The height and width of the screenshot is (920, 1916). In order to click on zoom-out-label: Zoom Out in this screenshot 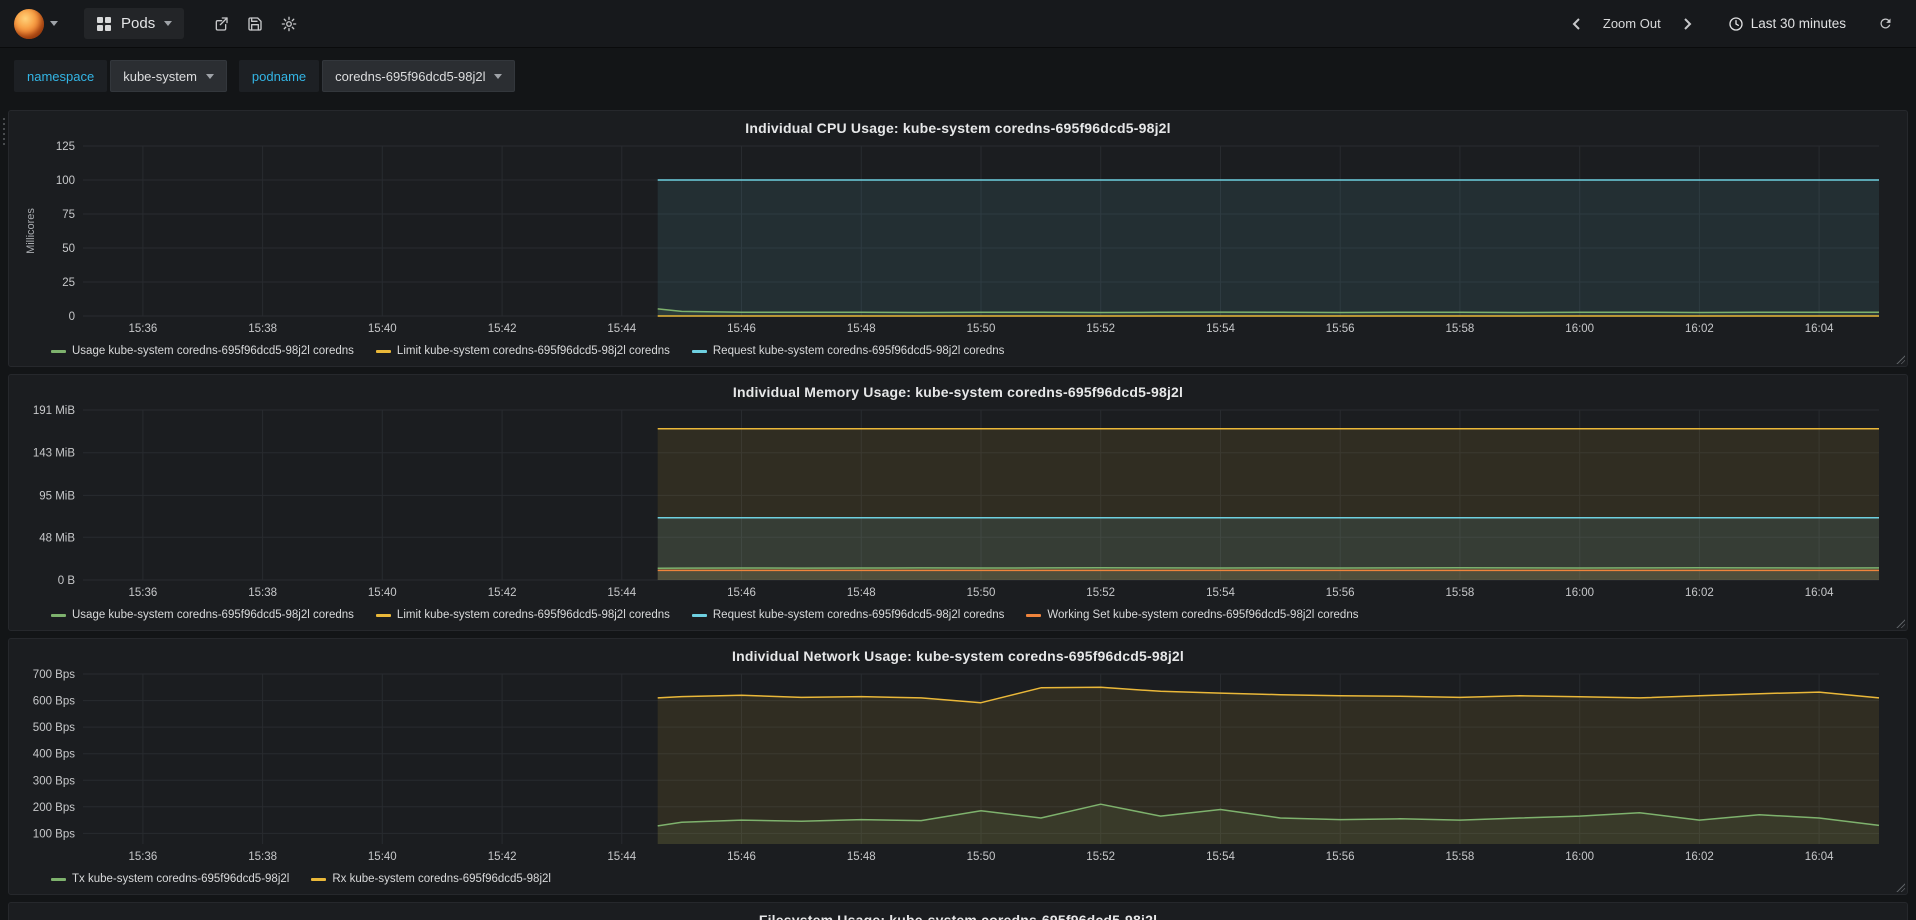, I will do `click(1631, 23)`.